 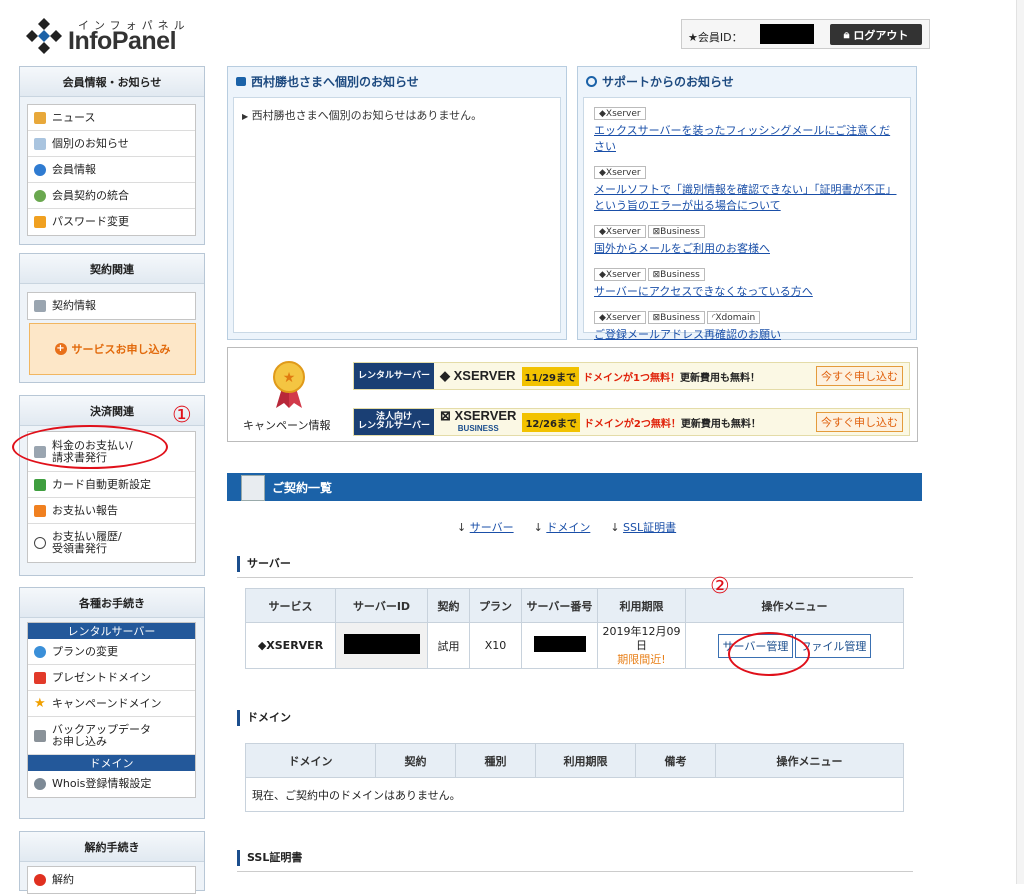 I want to click on anchor-link: サーバー, so click(x=492, y=527).